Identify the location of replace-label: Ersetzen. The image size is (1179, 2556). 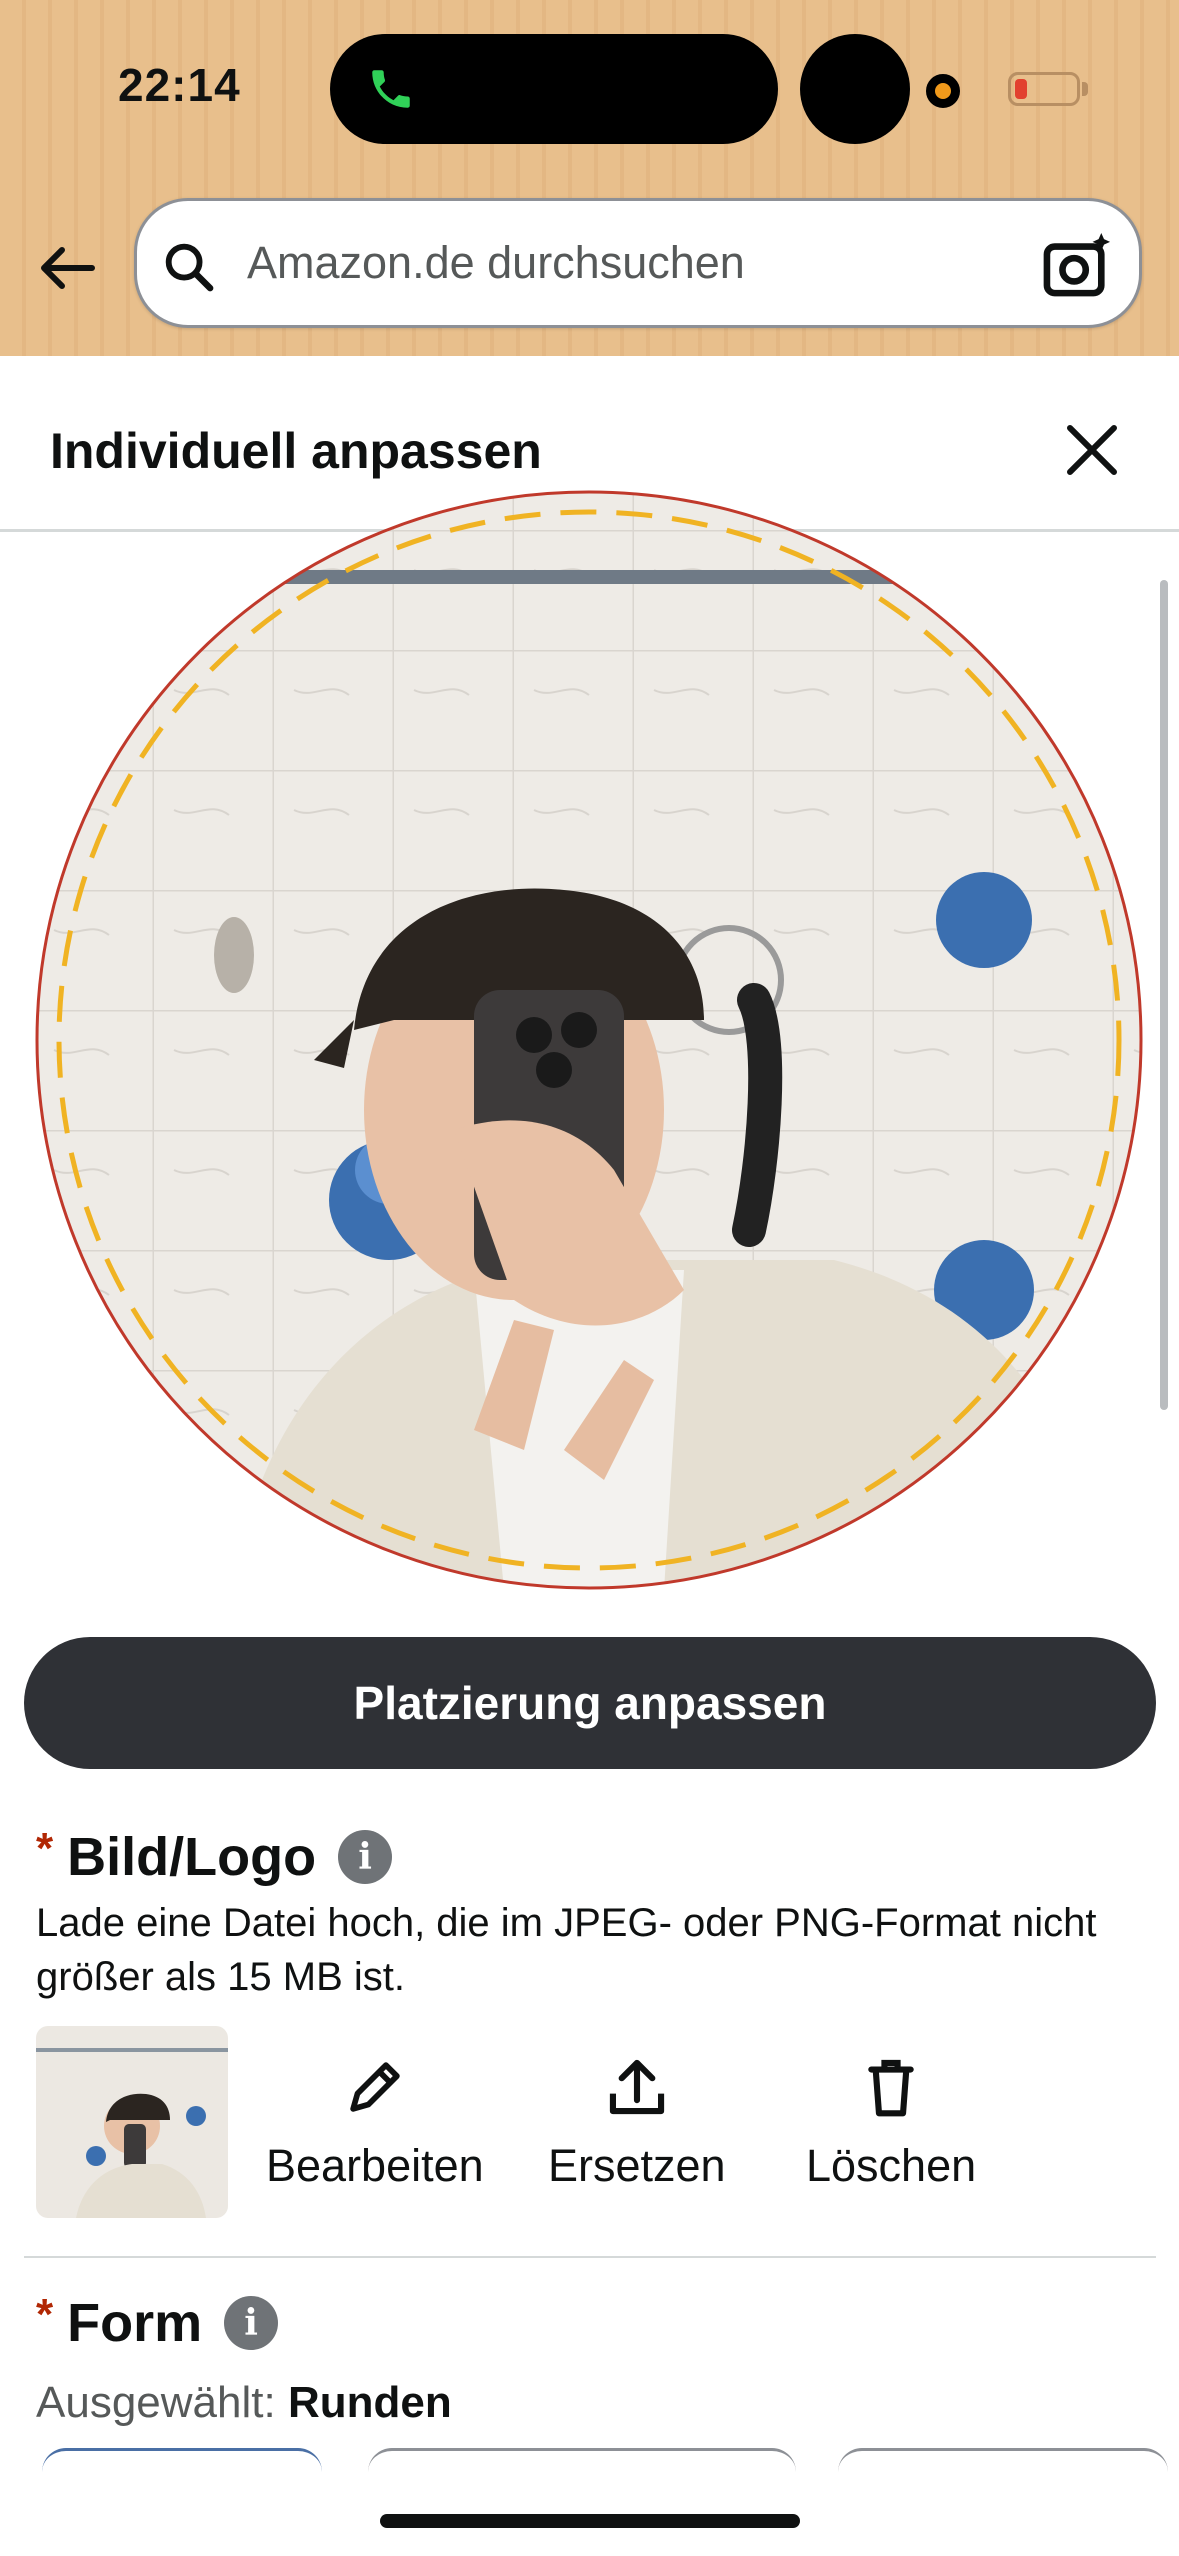
(637, 2165).